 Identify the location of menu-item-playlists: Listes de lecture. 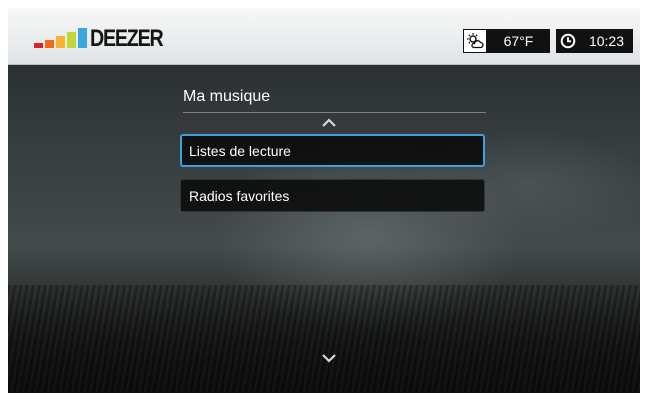
(332, 150).